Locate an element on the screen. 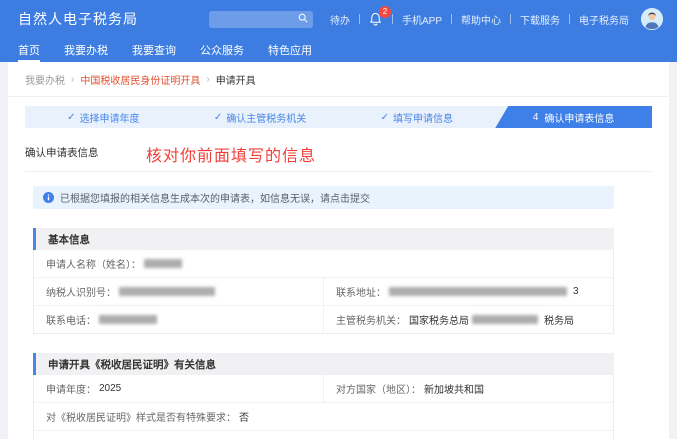  link-etax-bureau: 电子税务局 is located at coordinates (604, 19).